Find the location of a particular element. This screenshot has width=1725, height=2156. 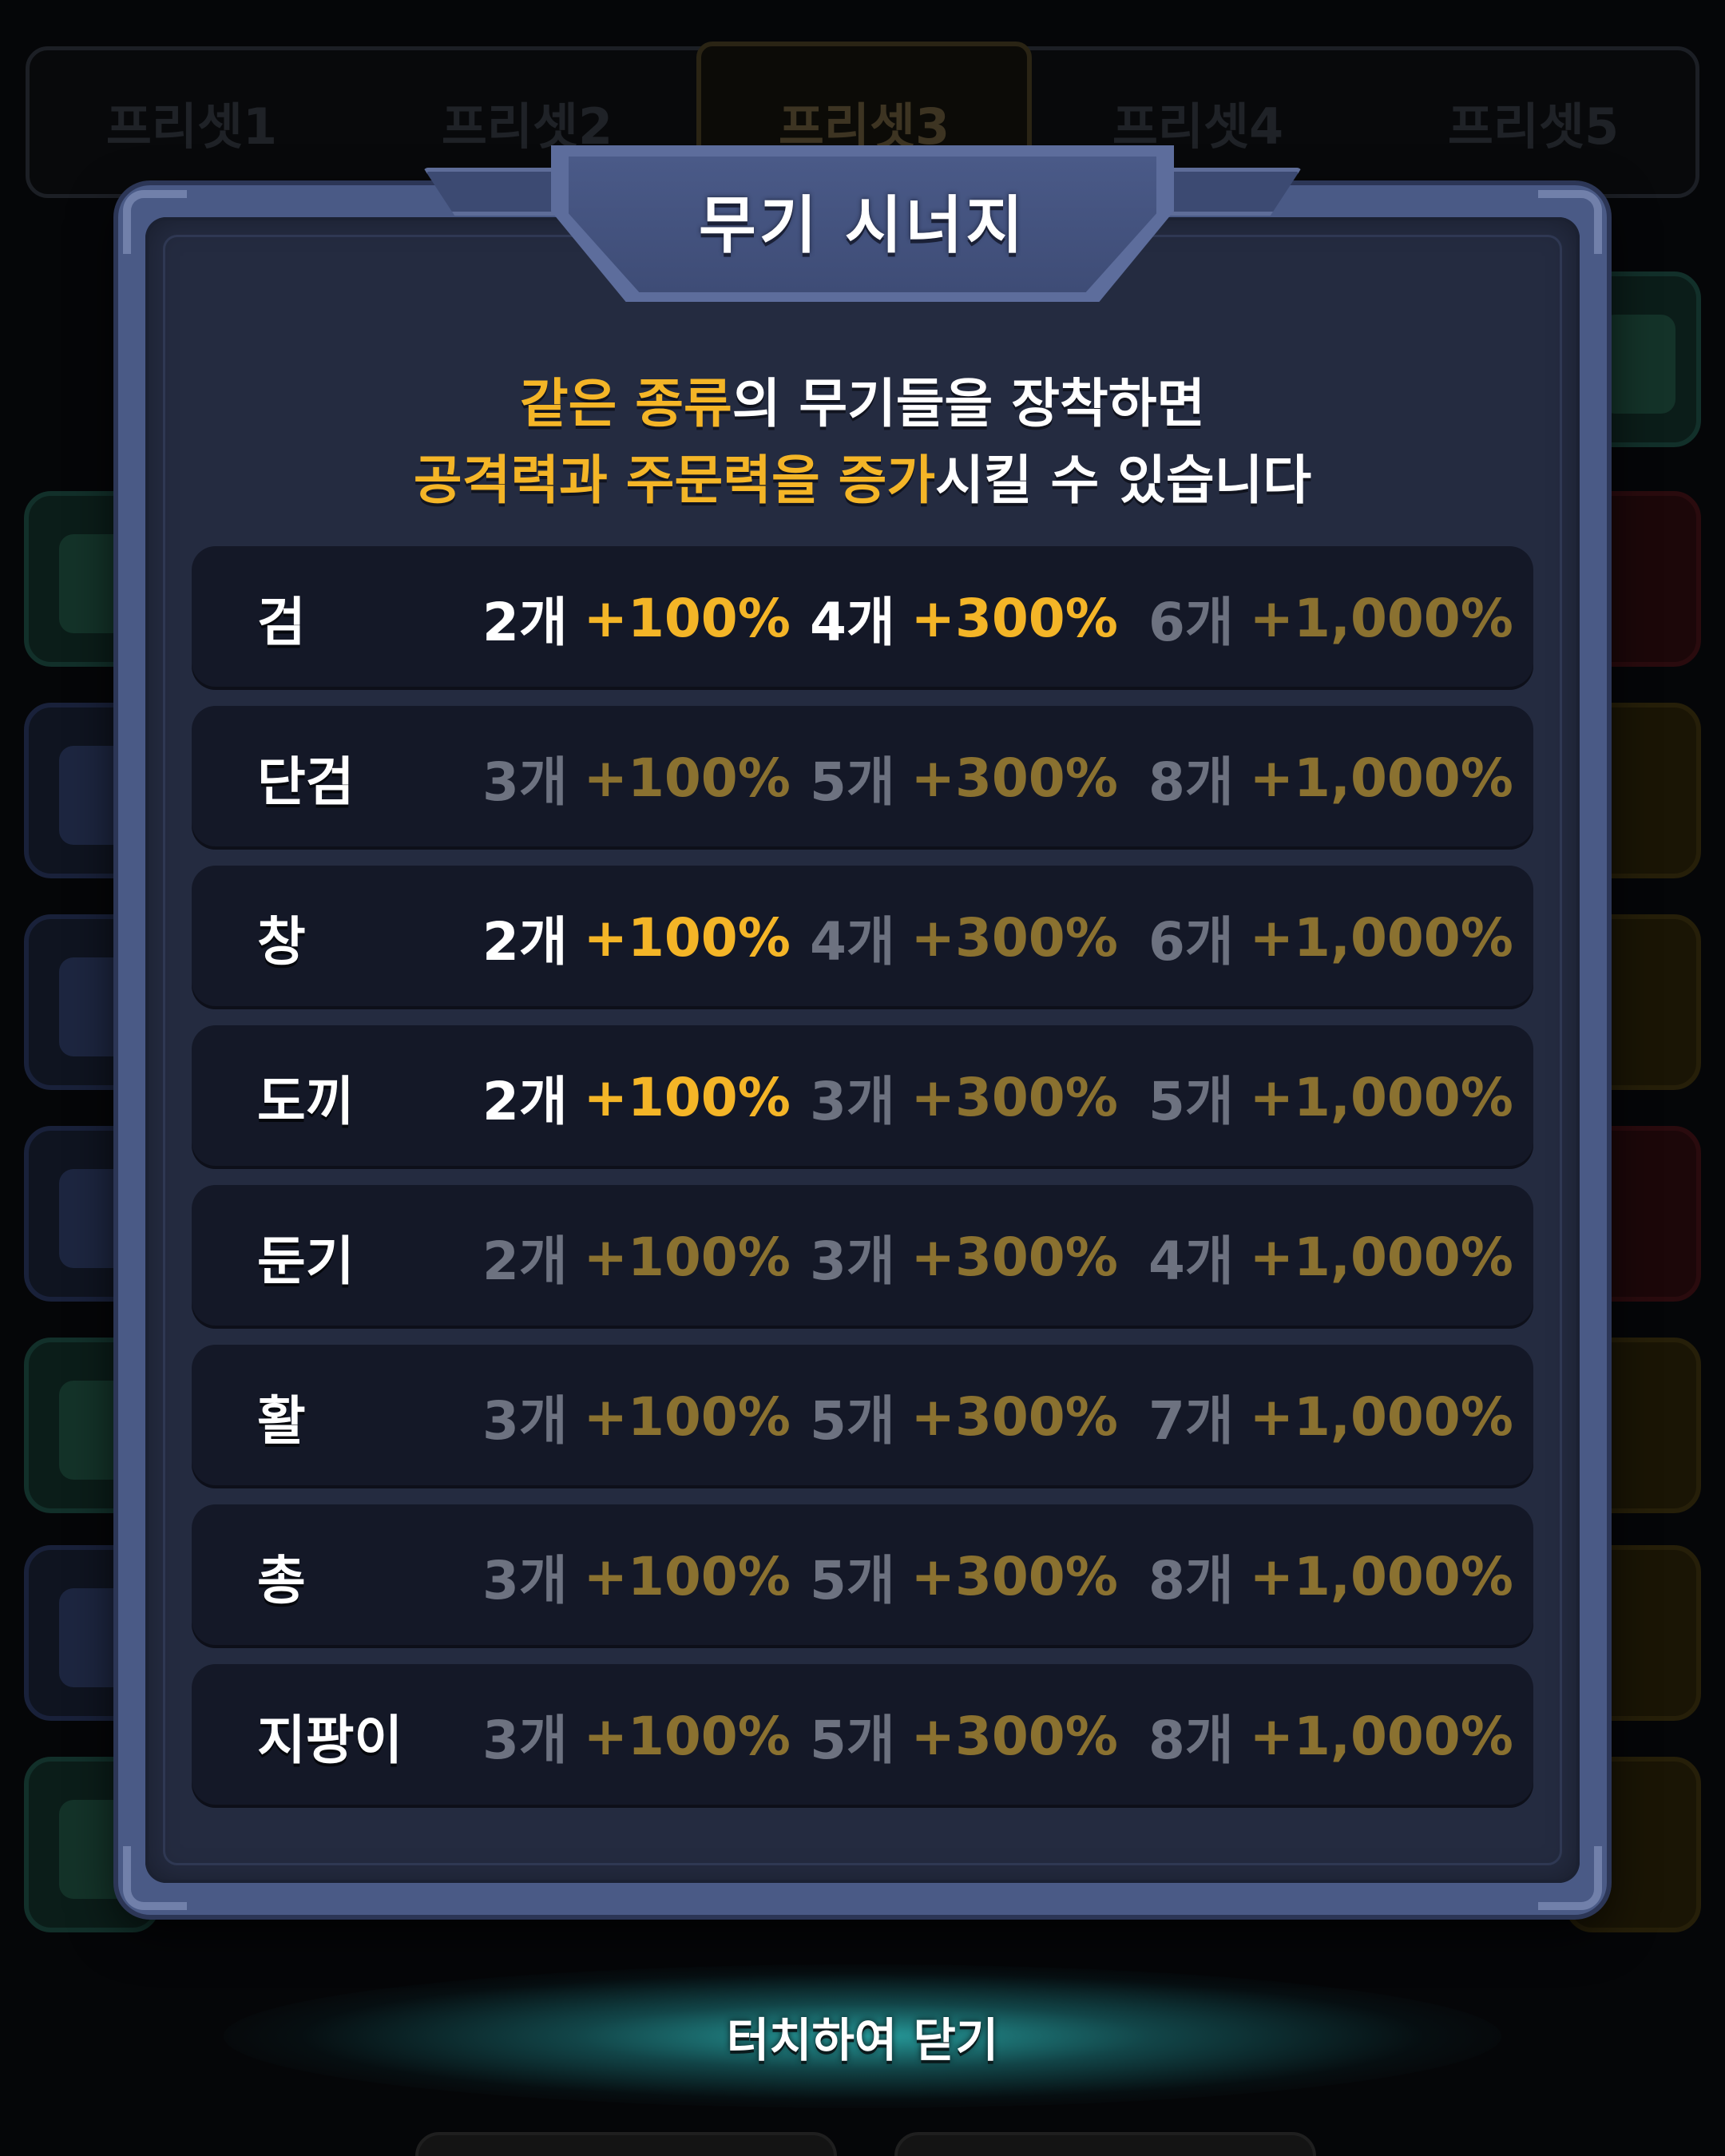

synergy-row: 총 3개 +100% 5개 +300% 8개 +1,000% is located at coordinates (862, 1576).